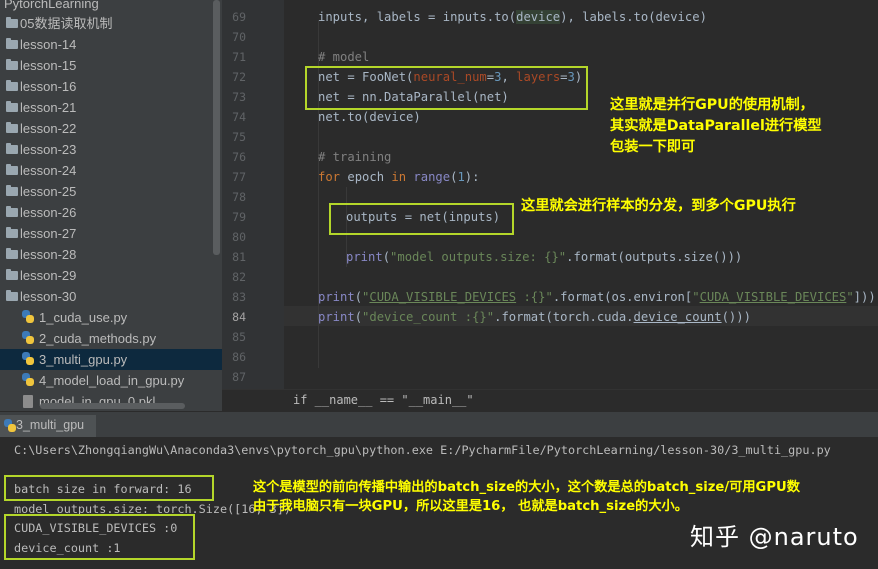  What do you see at coordinates (239, 217) in the screenshot?
I see `line-number: 79` at bounding box center [239, 217].